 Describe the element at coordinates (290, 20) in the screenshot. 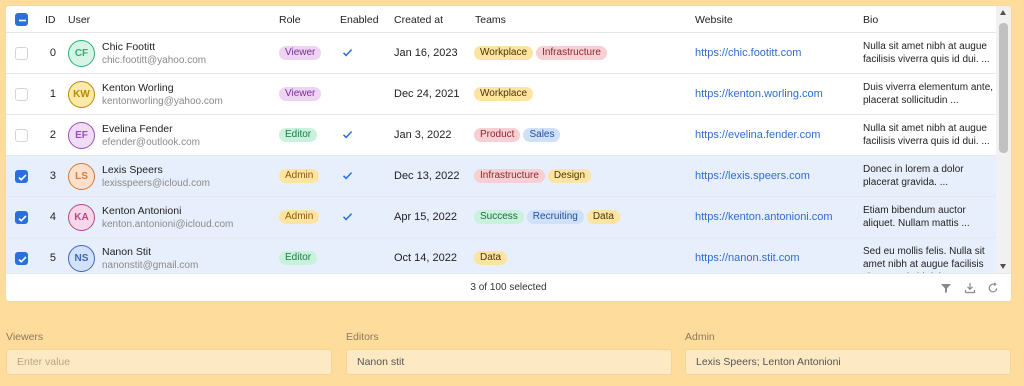

I see `header-role: Role` at that location.